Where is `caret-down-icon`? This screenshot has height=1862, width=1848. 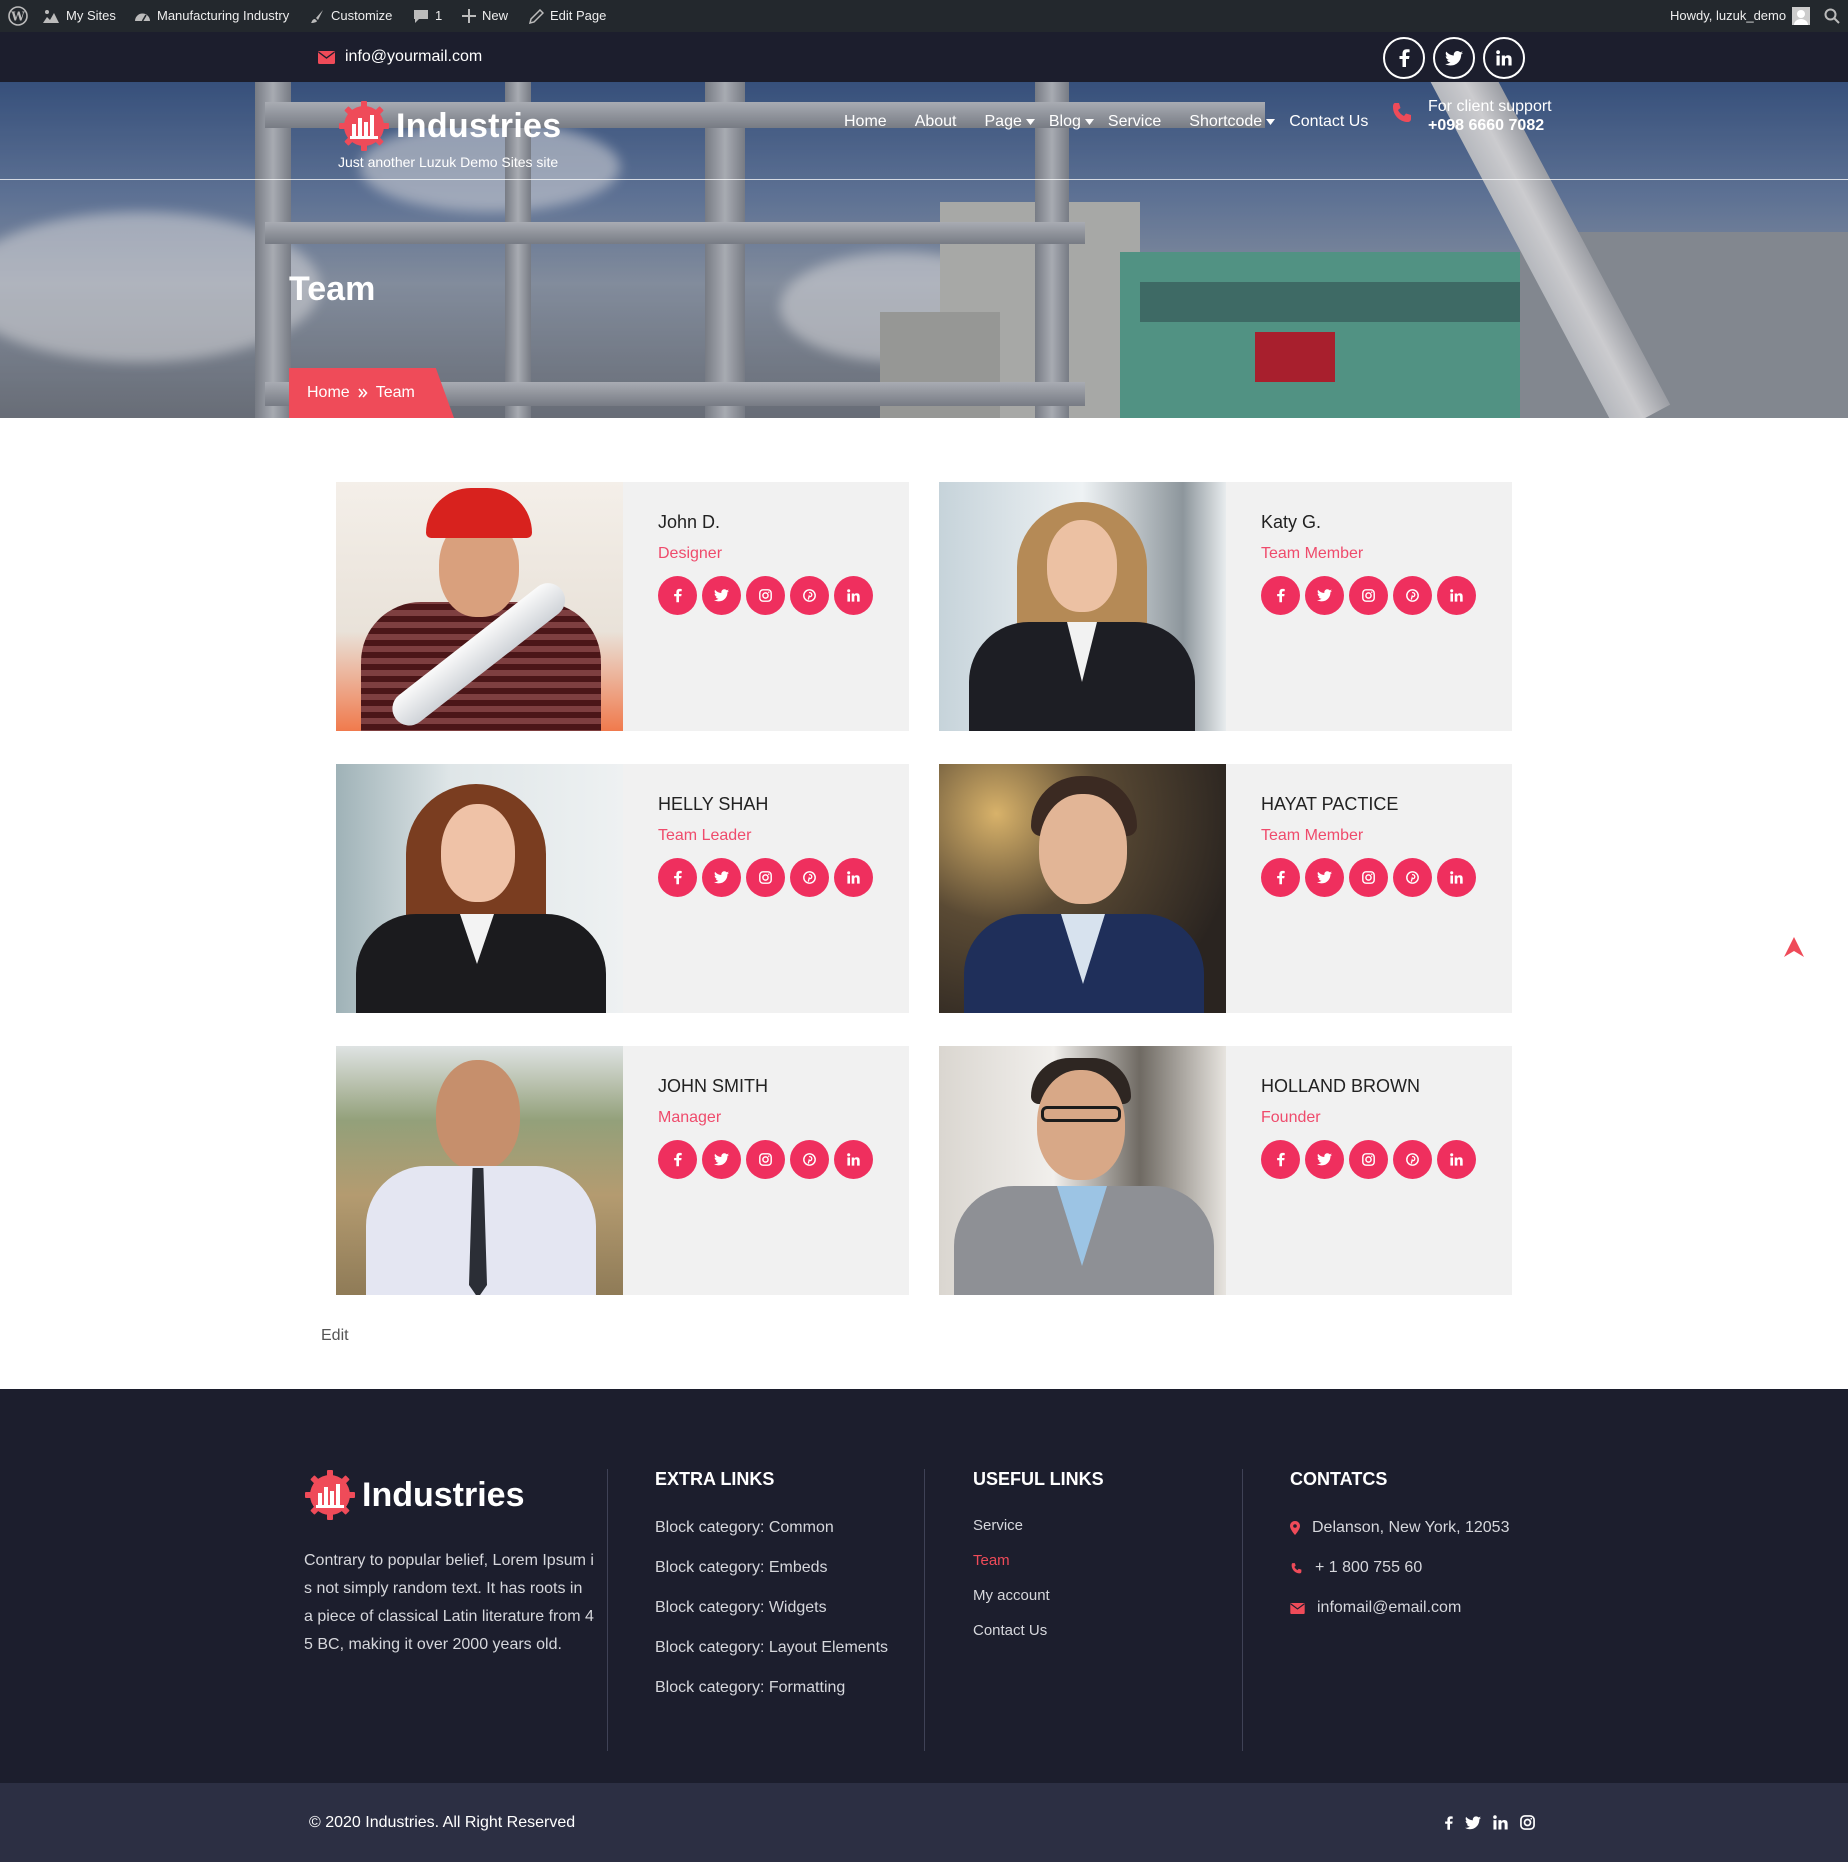
caret-down-icon is located at coordinates (1030, 122).